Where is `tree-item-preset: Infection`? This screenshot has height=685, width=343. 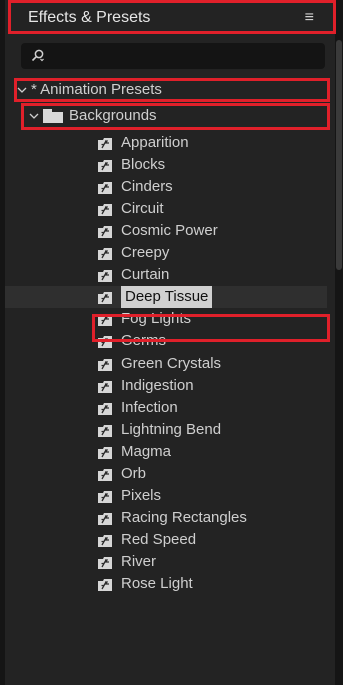
tree-item-preset: Infection is located at coordinates (137, 408).